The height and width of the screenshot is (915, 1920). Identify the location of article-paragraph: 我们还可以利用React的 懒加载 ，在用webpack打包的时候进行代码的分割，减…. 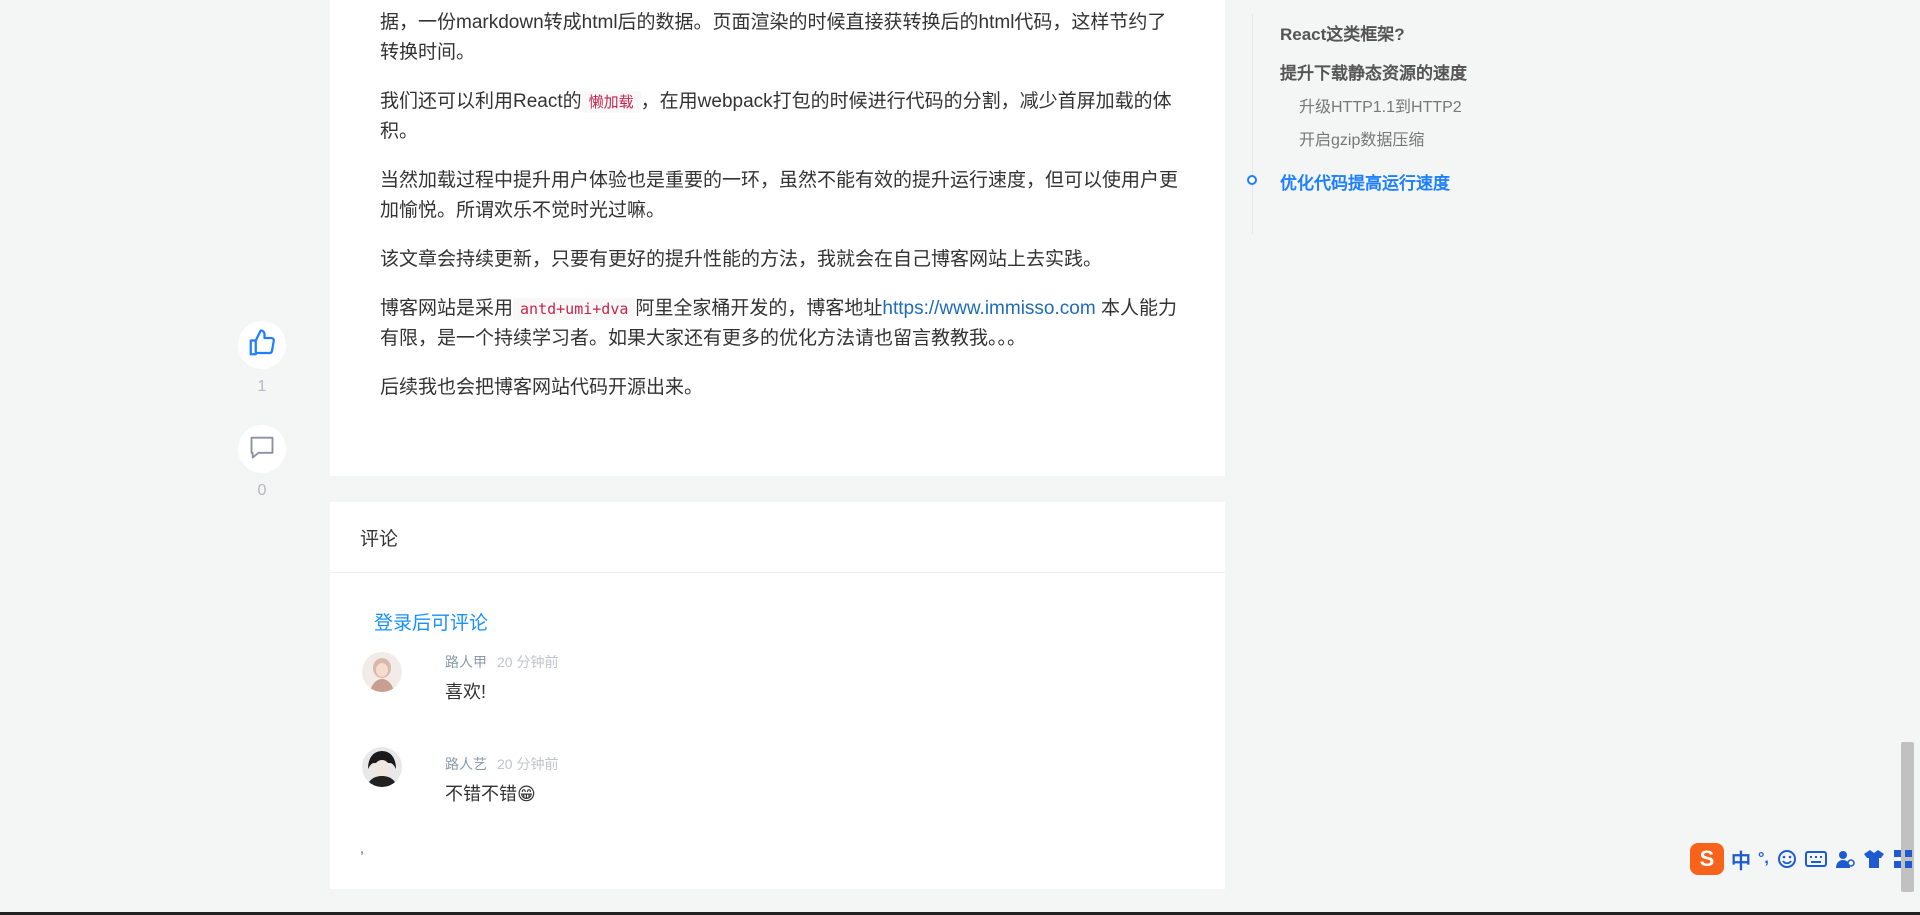
(780, 117).